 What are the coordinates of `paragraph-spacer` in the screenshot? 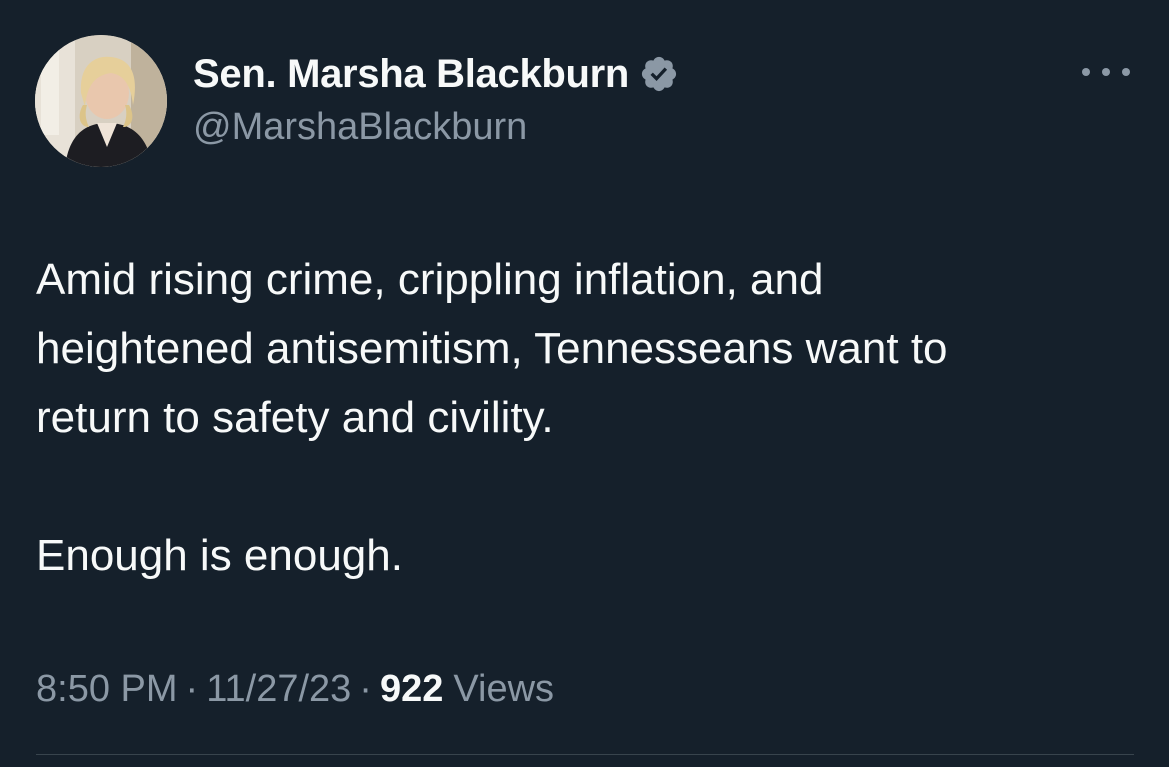 It's located at (591, 486).